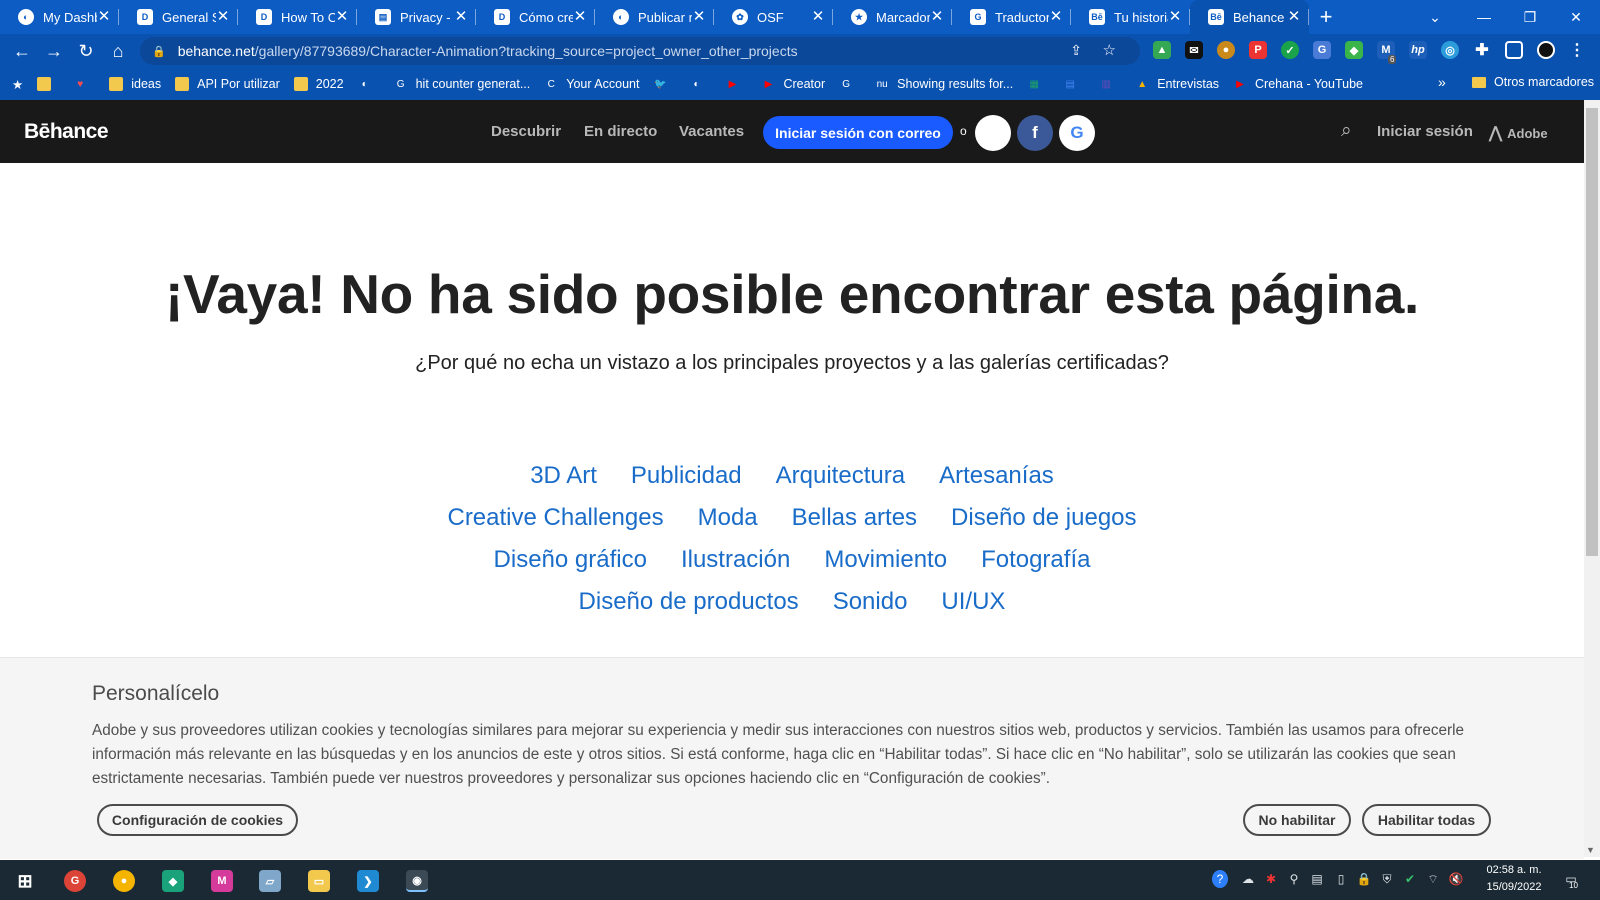 The image size is (1600, 900). Describe the element at coordinates (793, 84) in the screenshot. I see `bookmark-11: ▶ Creator` at that location.